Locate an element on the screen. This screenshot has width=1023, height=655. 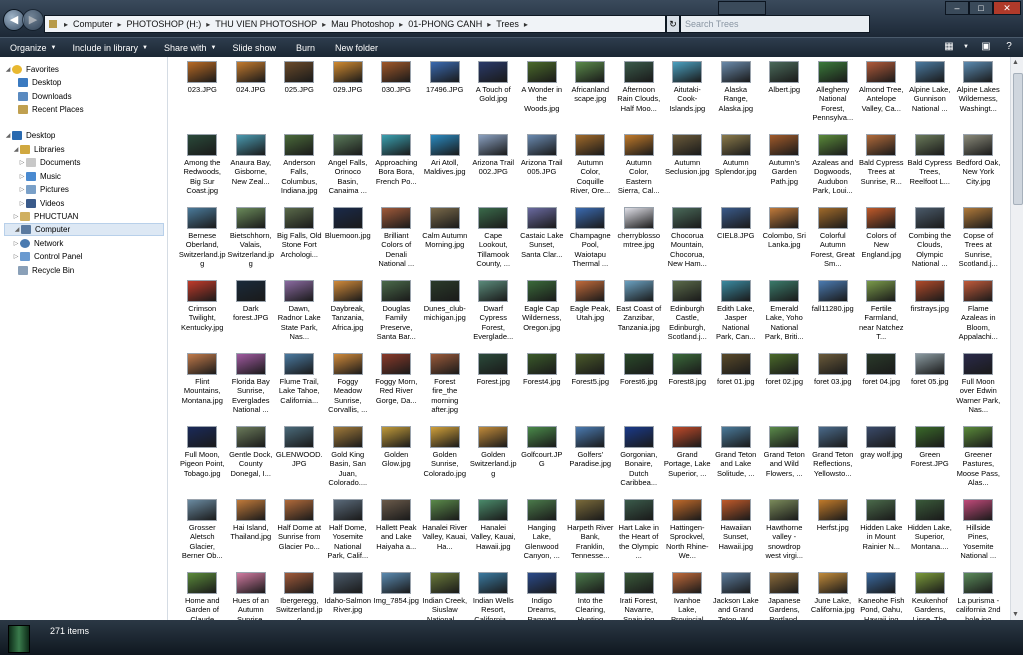
file-item: Calm Autumn Morning.jpg is located at coordinates (445, 243).